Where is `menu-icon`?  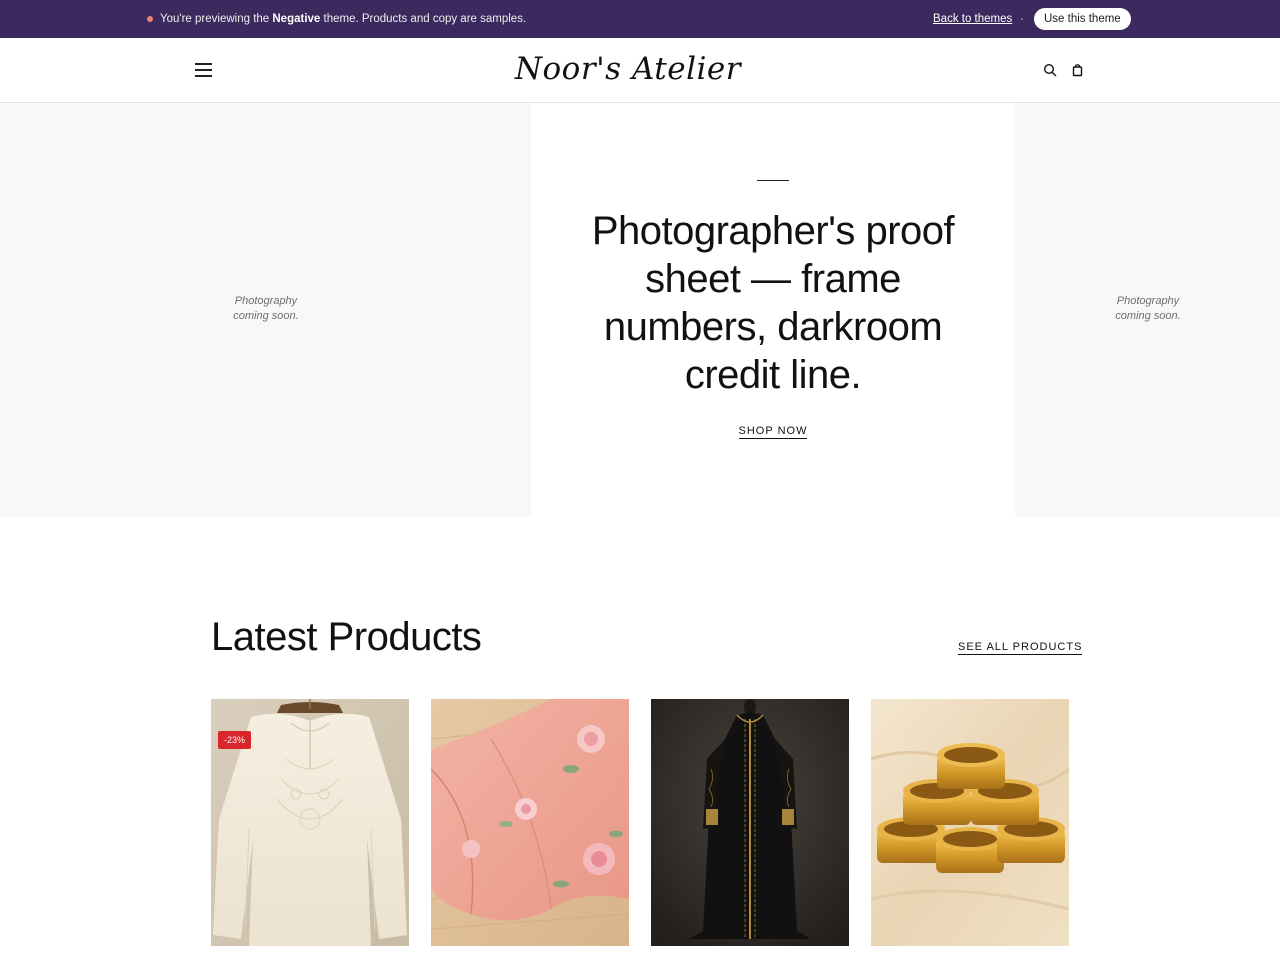
menu-icon is located at coordinates (203, 70).